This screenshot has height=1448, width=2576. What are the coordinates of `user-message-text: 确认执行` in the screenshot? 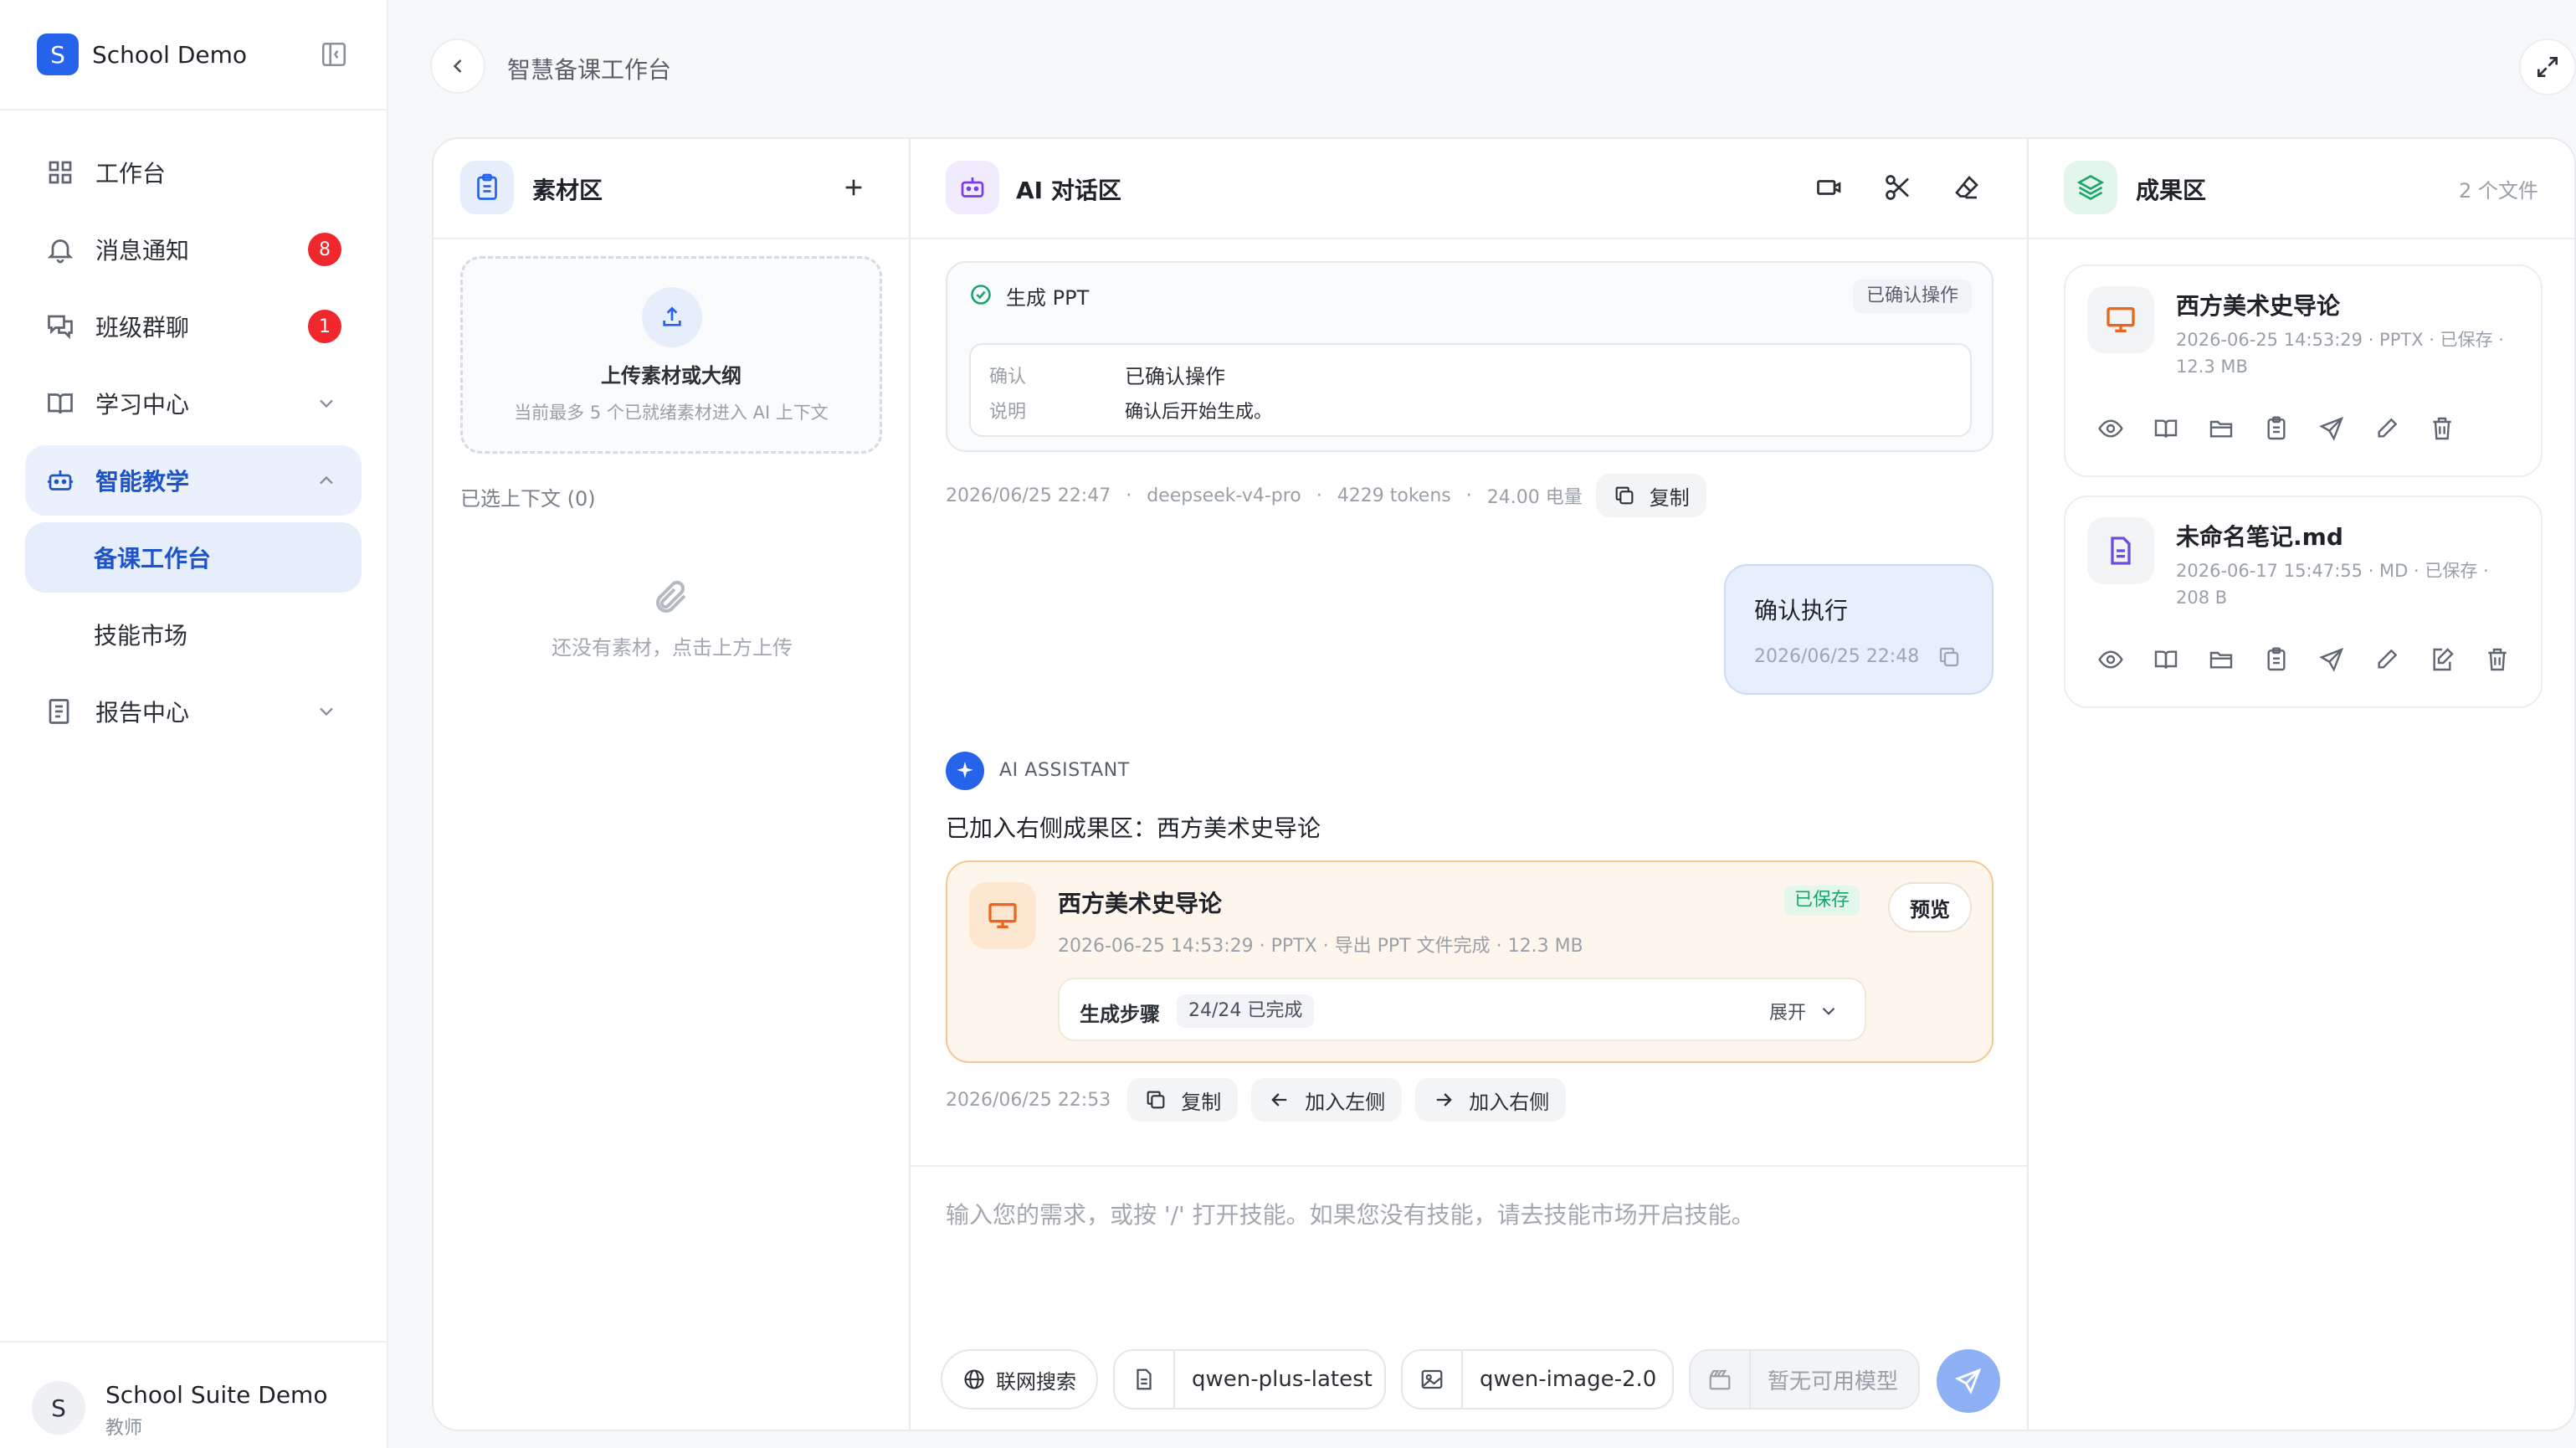 It's located at (1801, 610).